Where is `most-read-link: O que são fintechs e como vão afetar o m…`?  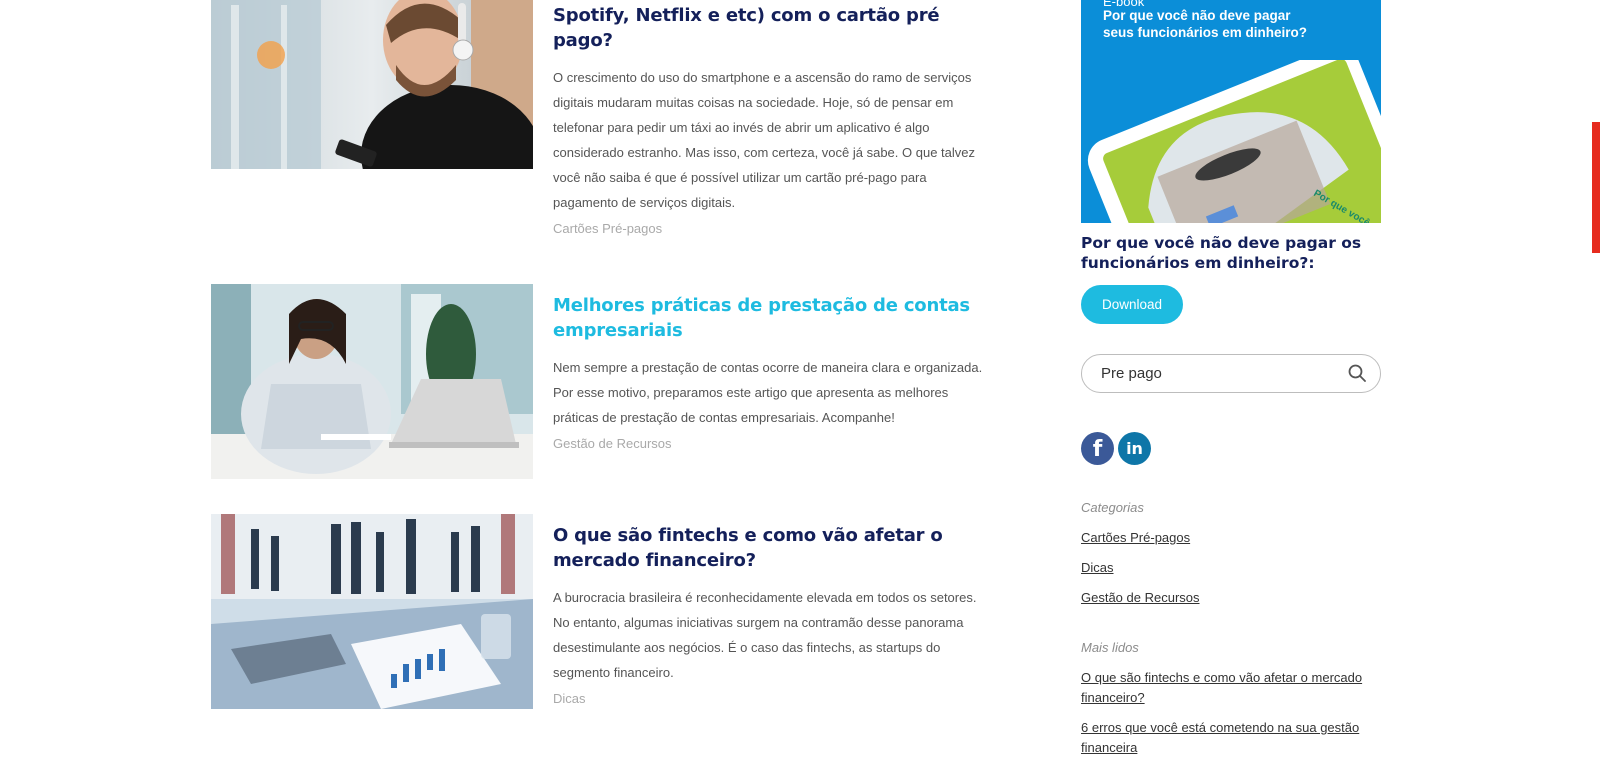 most-read-link: O que são fintechs e como vão afetar o m… is located at coordinates (1231, 688).